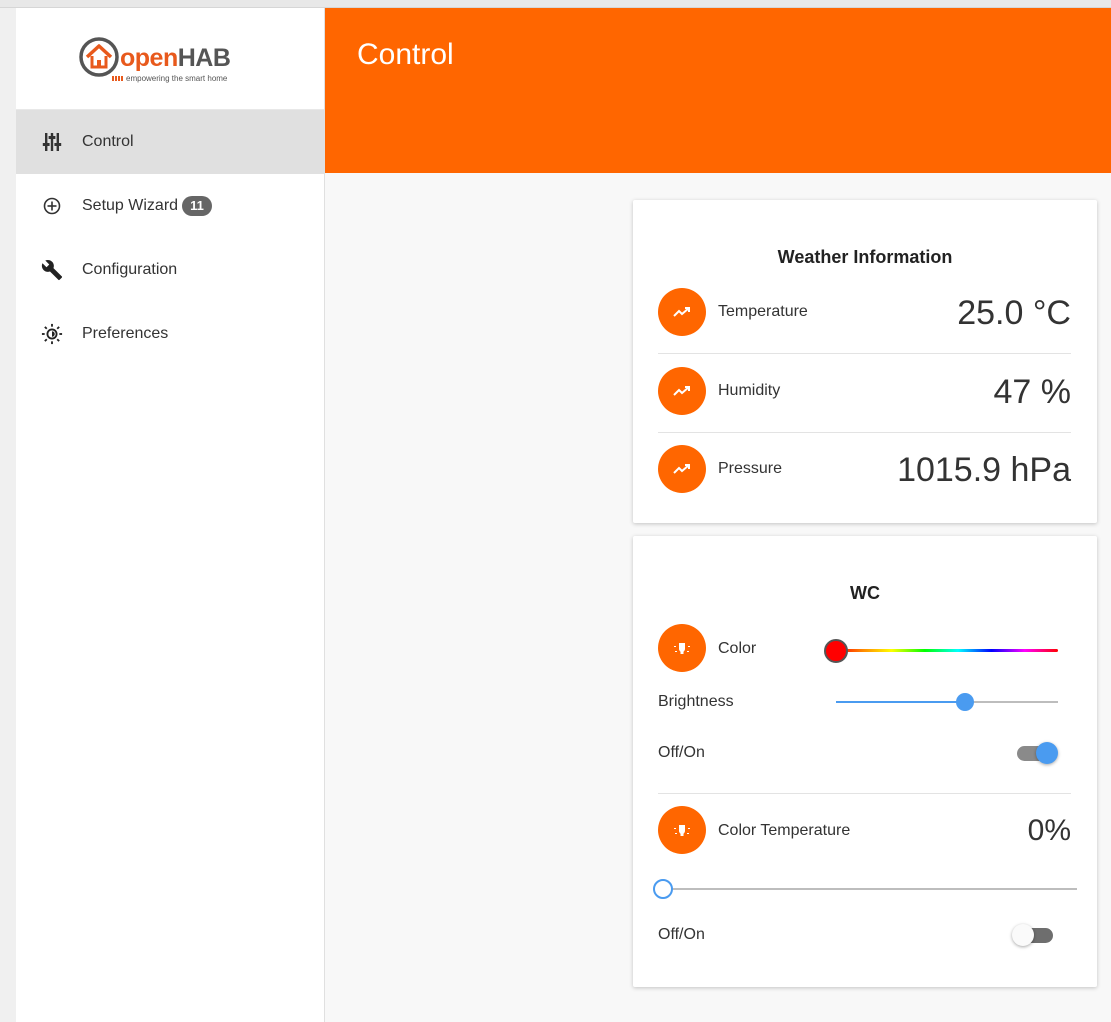 The height and width of the screenshot is (1022, 1111). I want to click on page-header: Control, so click(718, 90).